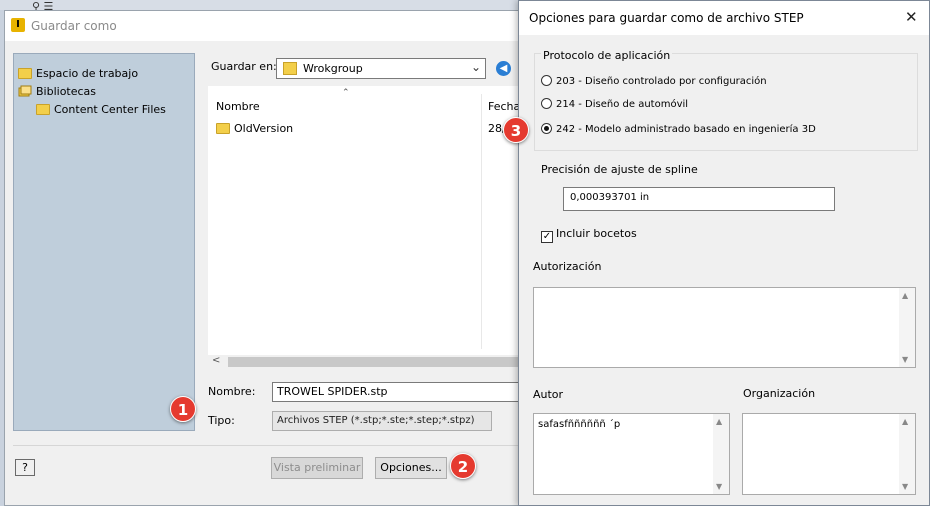 Image resolution: width=930 pixels, height=506 pixels. Describe the element at coordinates (25, 91) in the screenshot. I see `libraries-icon` at that location.